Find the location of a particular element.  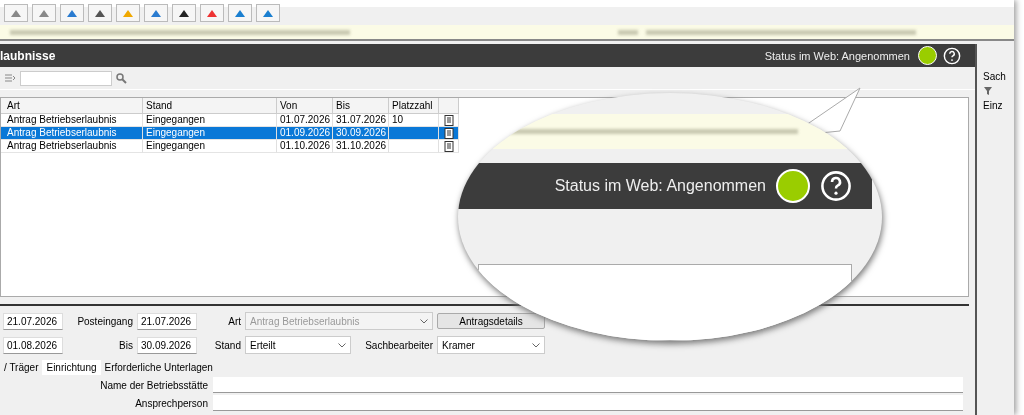

field-label: Name der Betriebsstätte is located at coordinates (153, 385).